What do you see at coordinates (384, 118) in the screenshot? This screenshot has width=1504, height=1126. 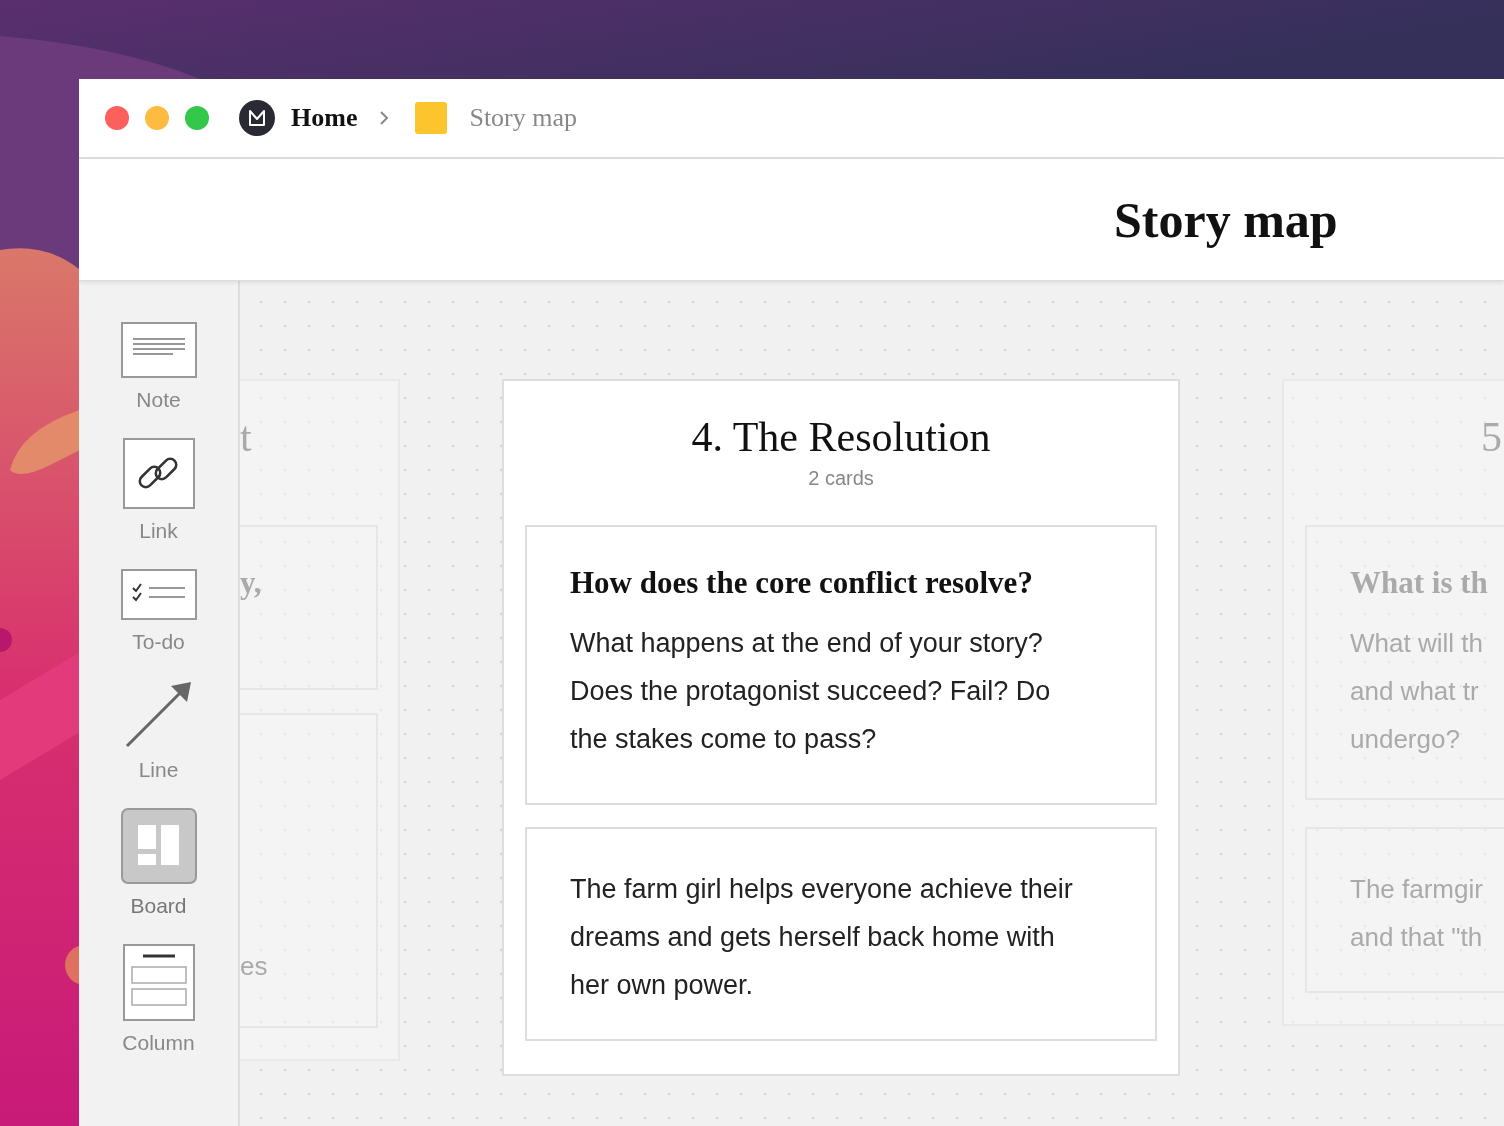 I see `chevron-icon` at bounding box center [384, 118].